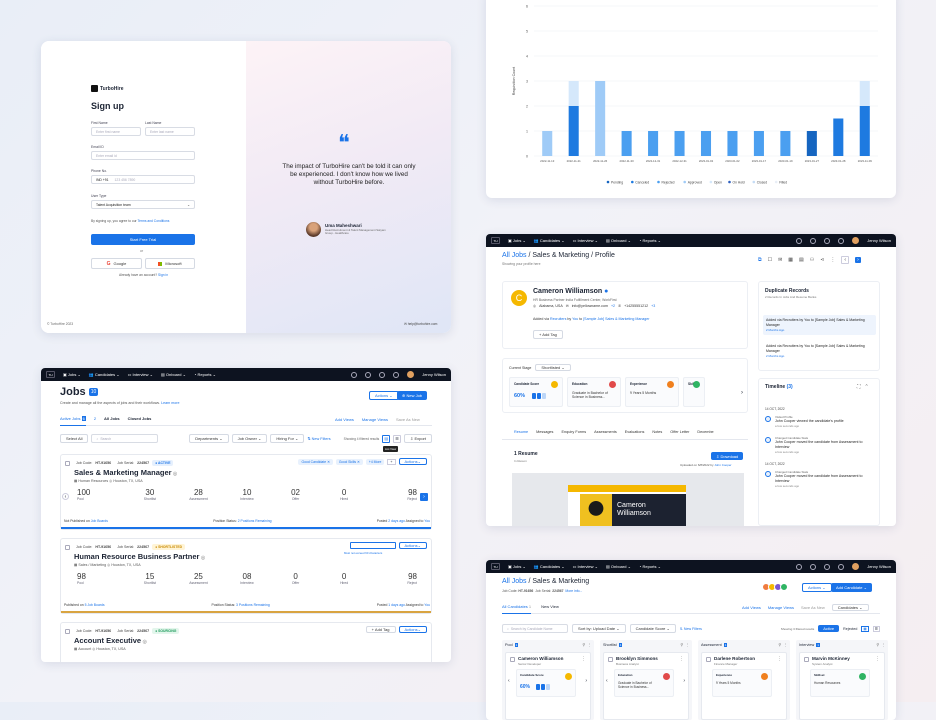 The width and height of the screenshot is (936, 720). What do you see at coordinates (101, 494) in the screenshot?
I see `stat-pool: 100 Pool` at bounding box center [101, 494].